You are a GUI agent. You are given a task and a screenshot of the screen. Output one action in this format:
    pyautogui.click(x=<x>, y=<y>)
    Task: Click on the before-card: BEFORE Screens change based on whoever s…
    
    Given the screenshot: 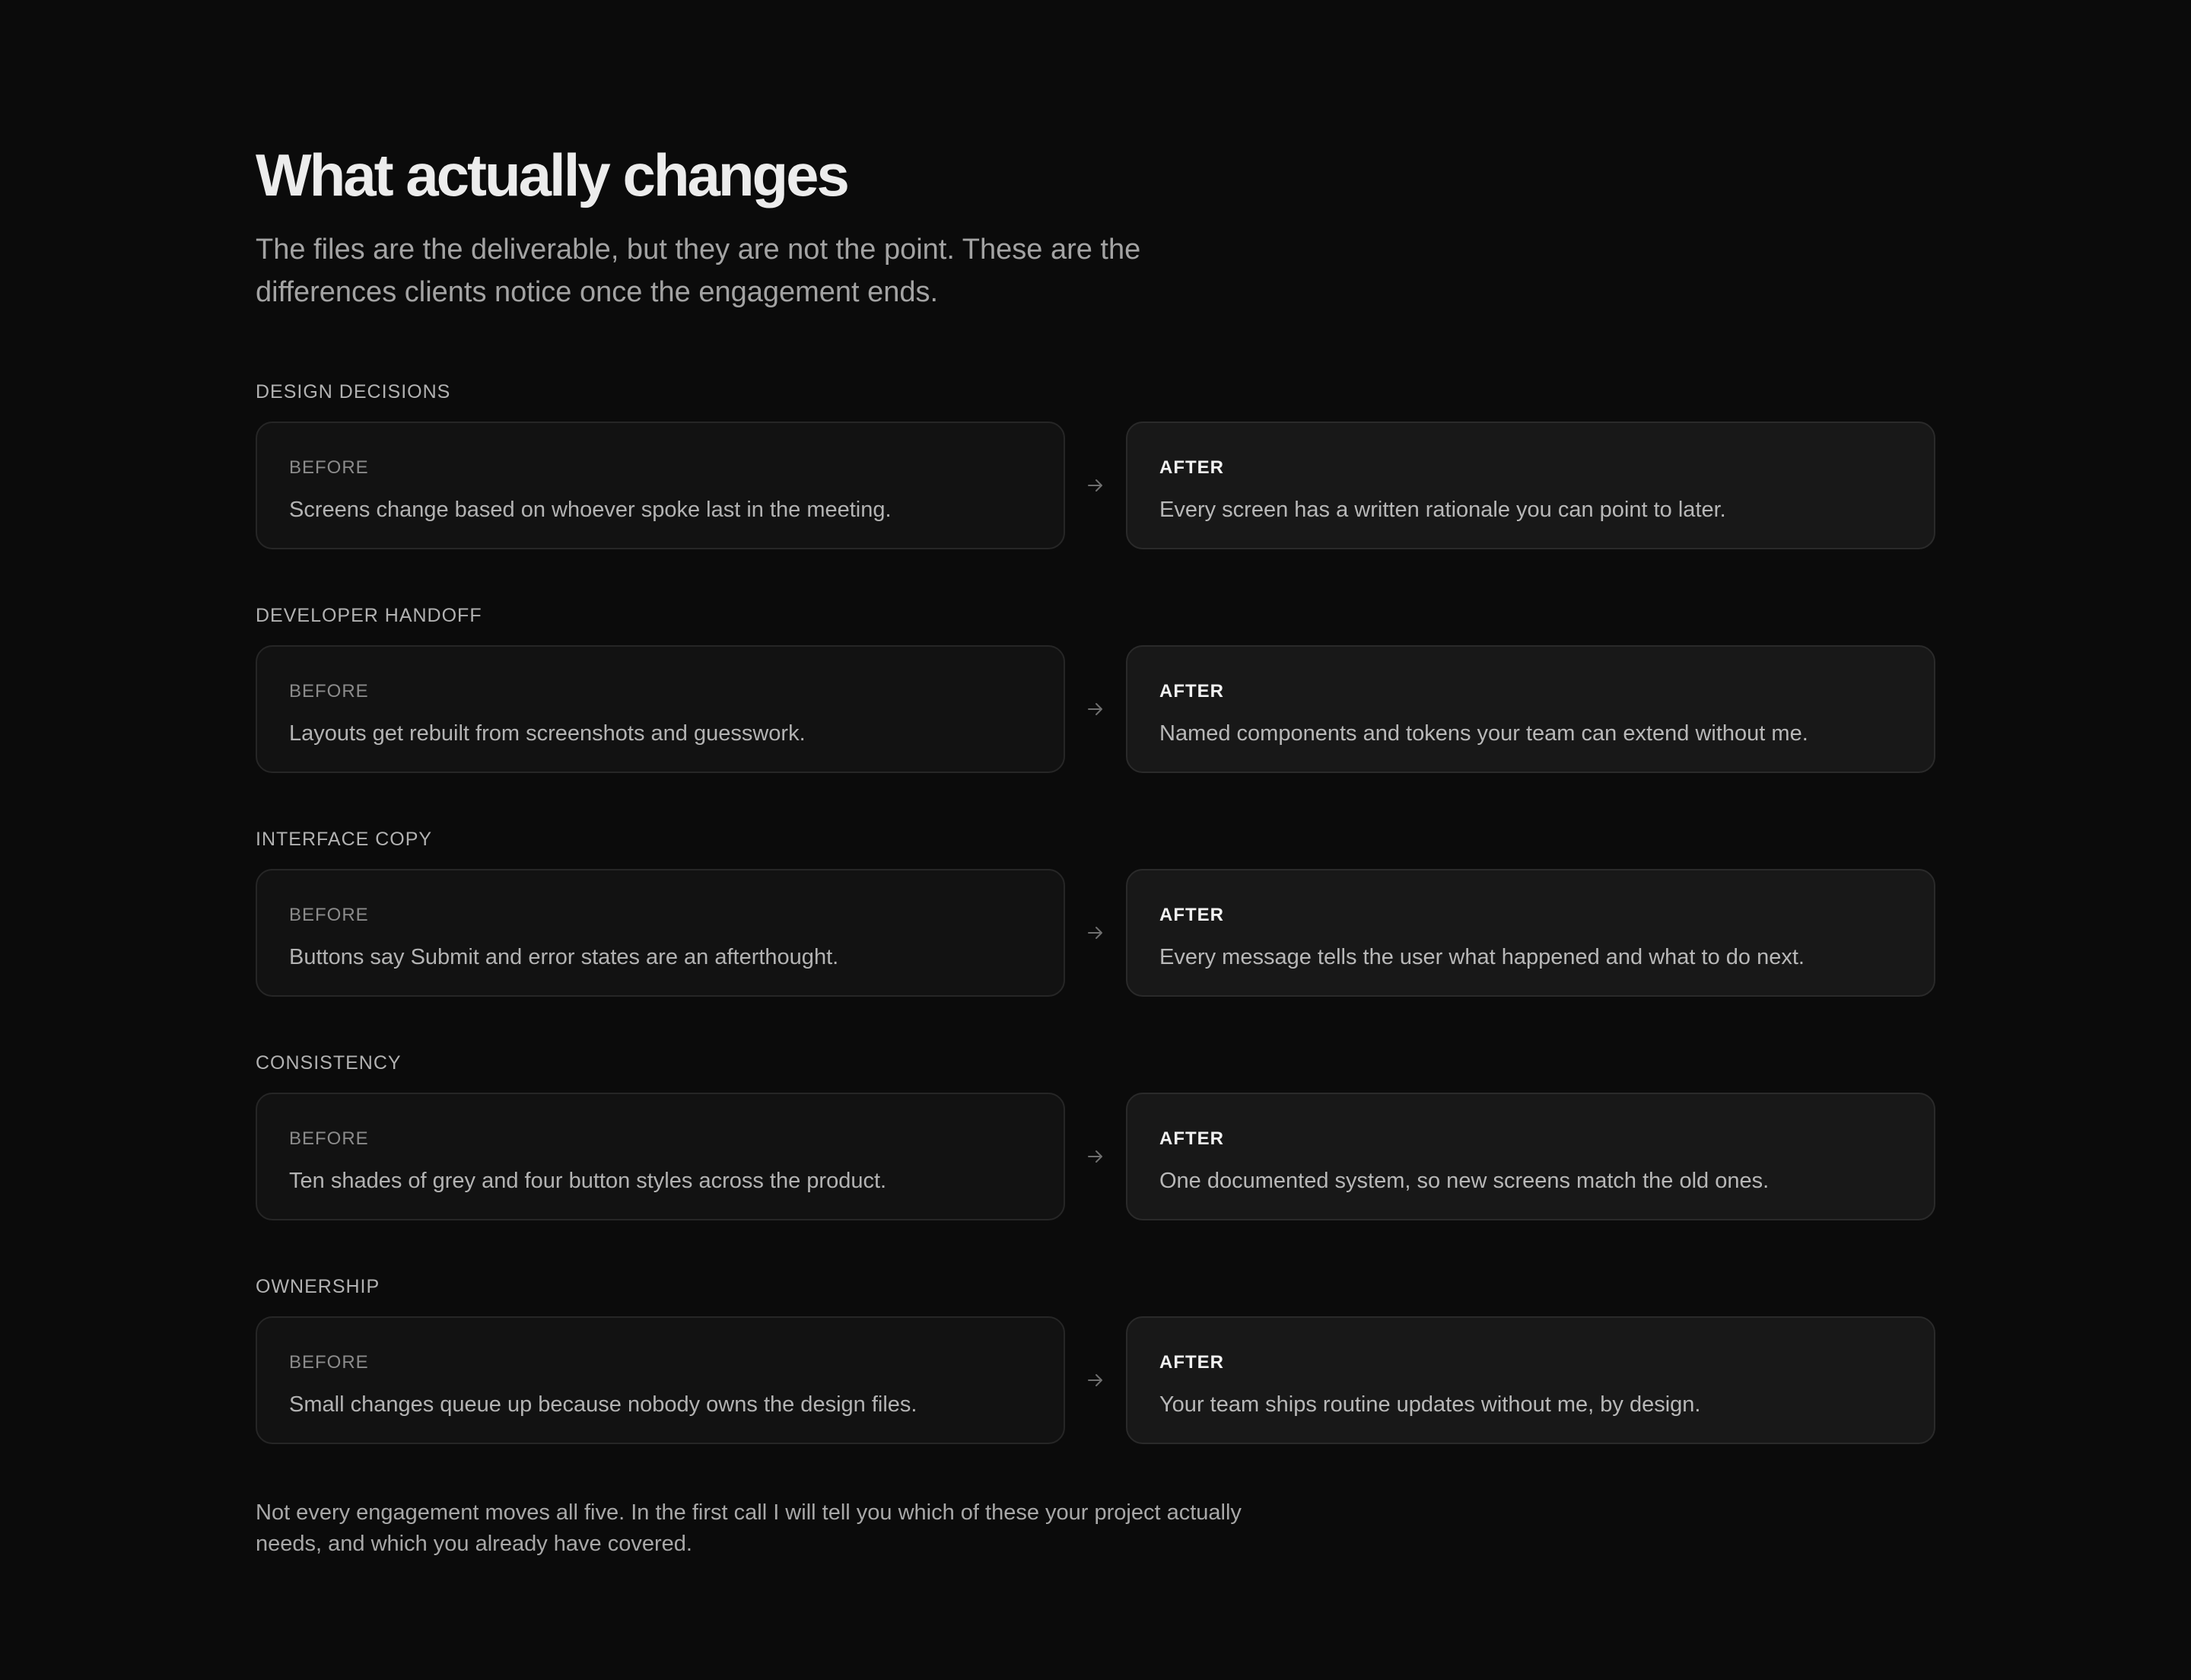 What is the action you would take?
    pyautogui.click(x=660, y=486)
    